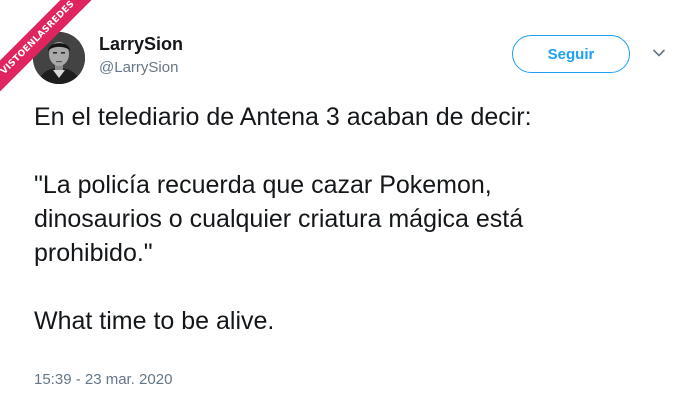  I want to click on follow-button: Seguir, so click(571, 54).